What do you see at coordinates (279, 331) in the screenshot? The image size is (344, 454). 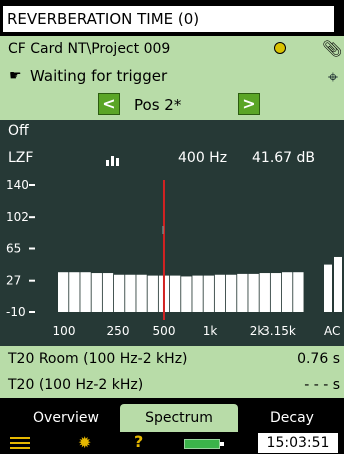 I see `x-tick-label: 3.15k` at bounding box center [279, 331].